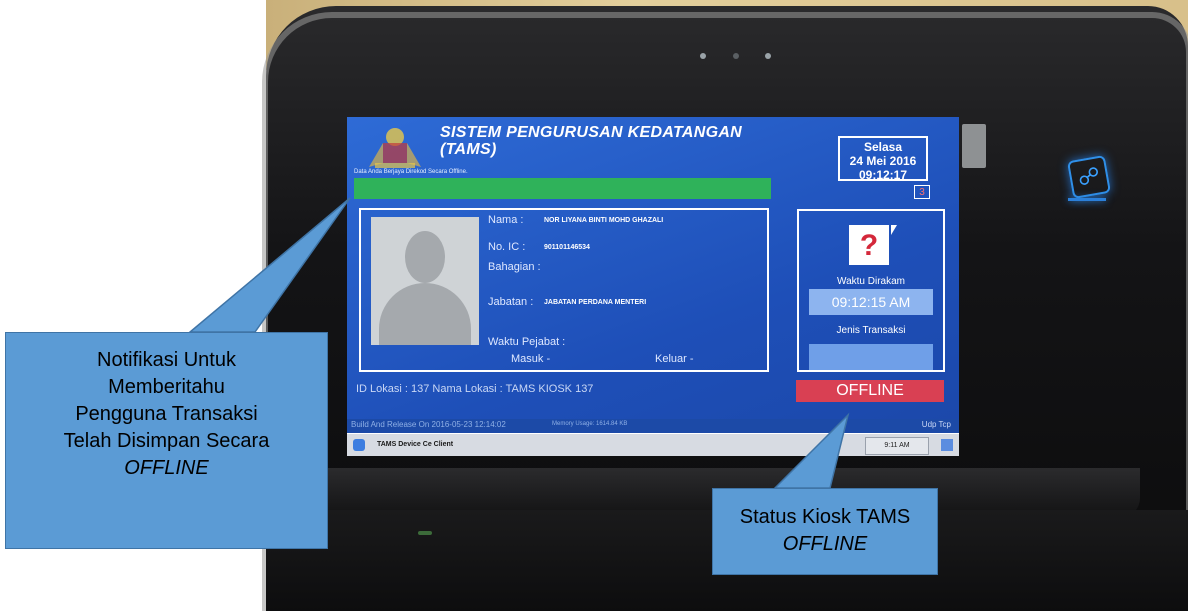 The width and height of the screenshot is (1188, 611). What do you see at coordinates (269, 265) in the screenshot?
I see `left-callout-tail` at bounding box center [269, 265].